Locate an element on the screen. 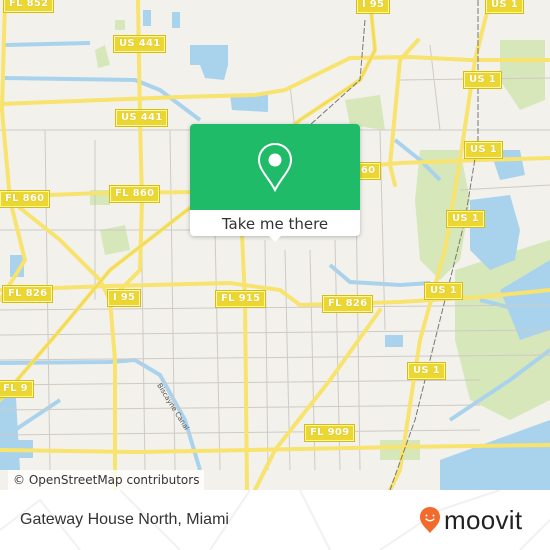  brand-name: moovit is located at coordinates (483, 520).